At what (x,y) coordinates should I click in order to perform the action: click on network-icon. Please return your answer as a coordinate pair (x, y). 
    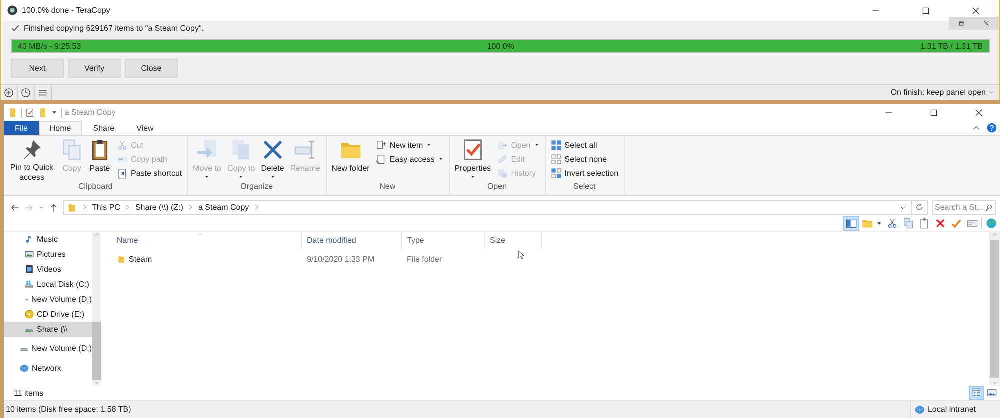
    Looking at the image, I should click on (24, 368).